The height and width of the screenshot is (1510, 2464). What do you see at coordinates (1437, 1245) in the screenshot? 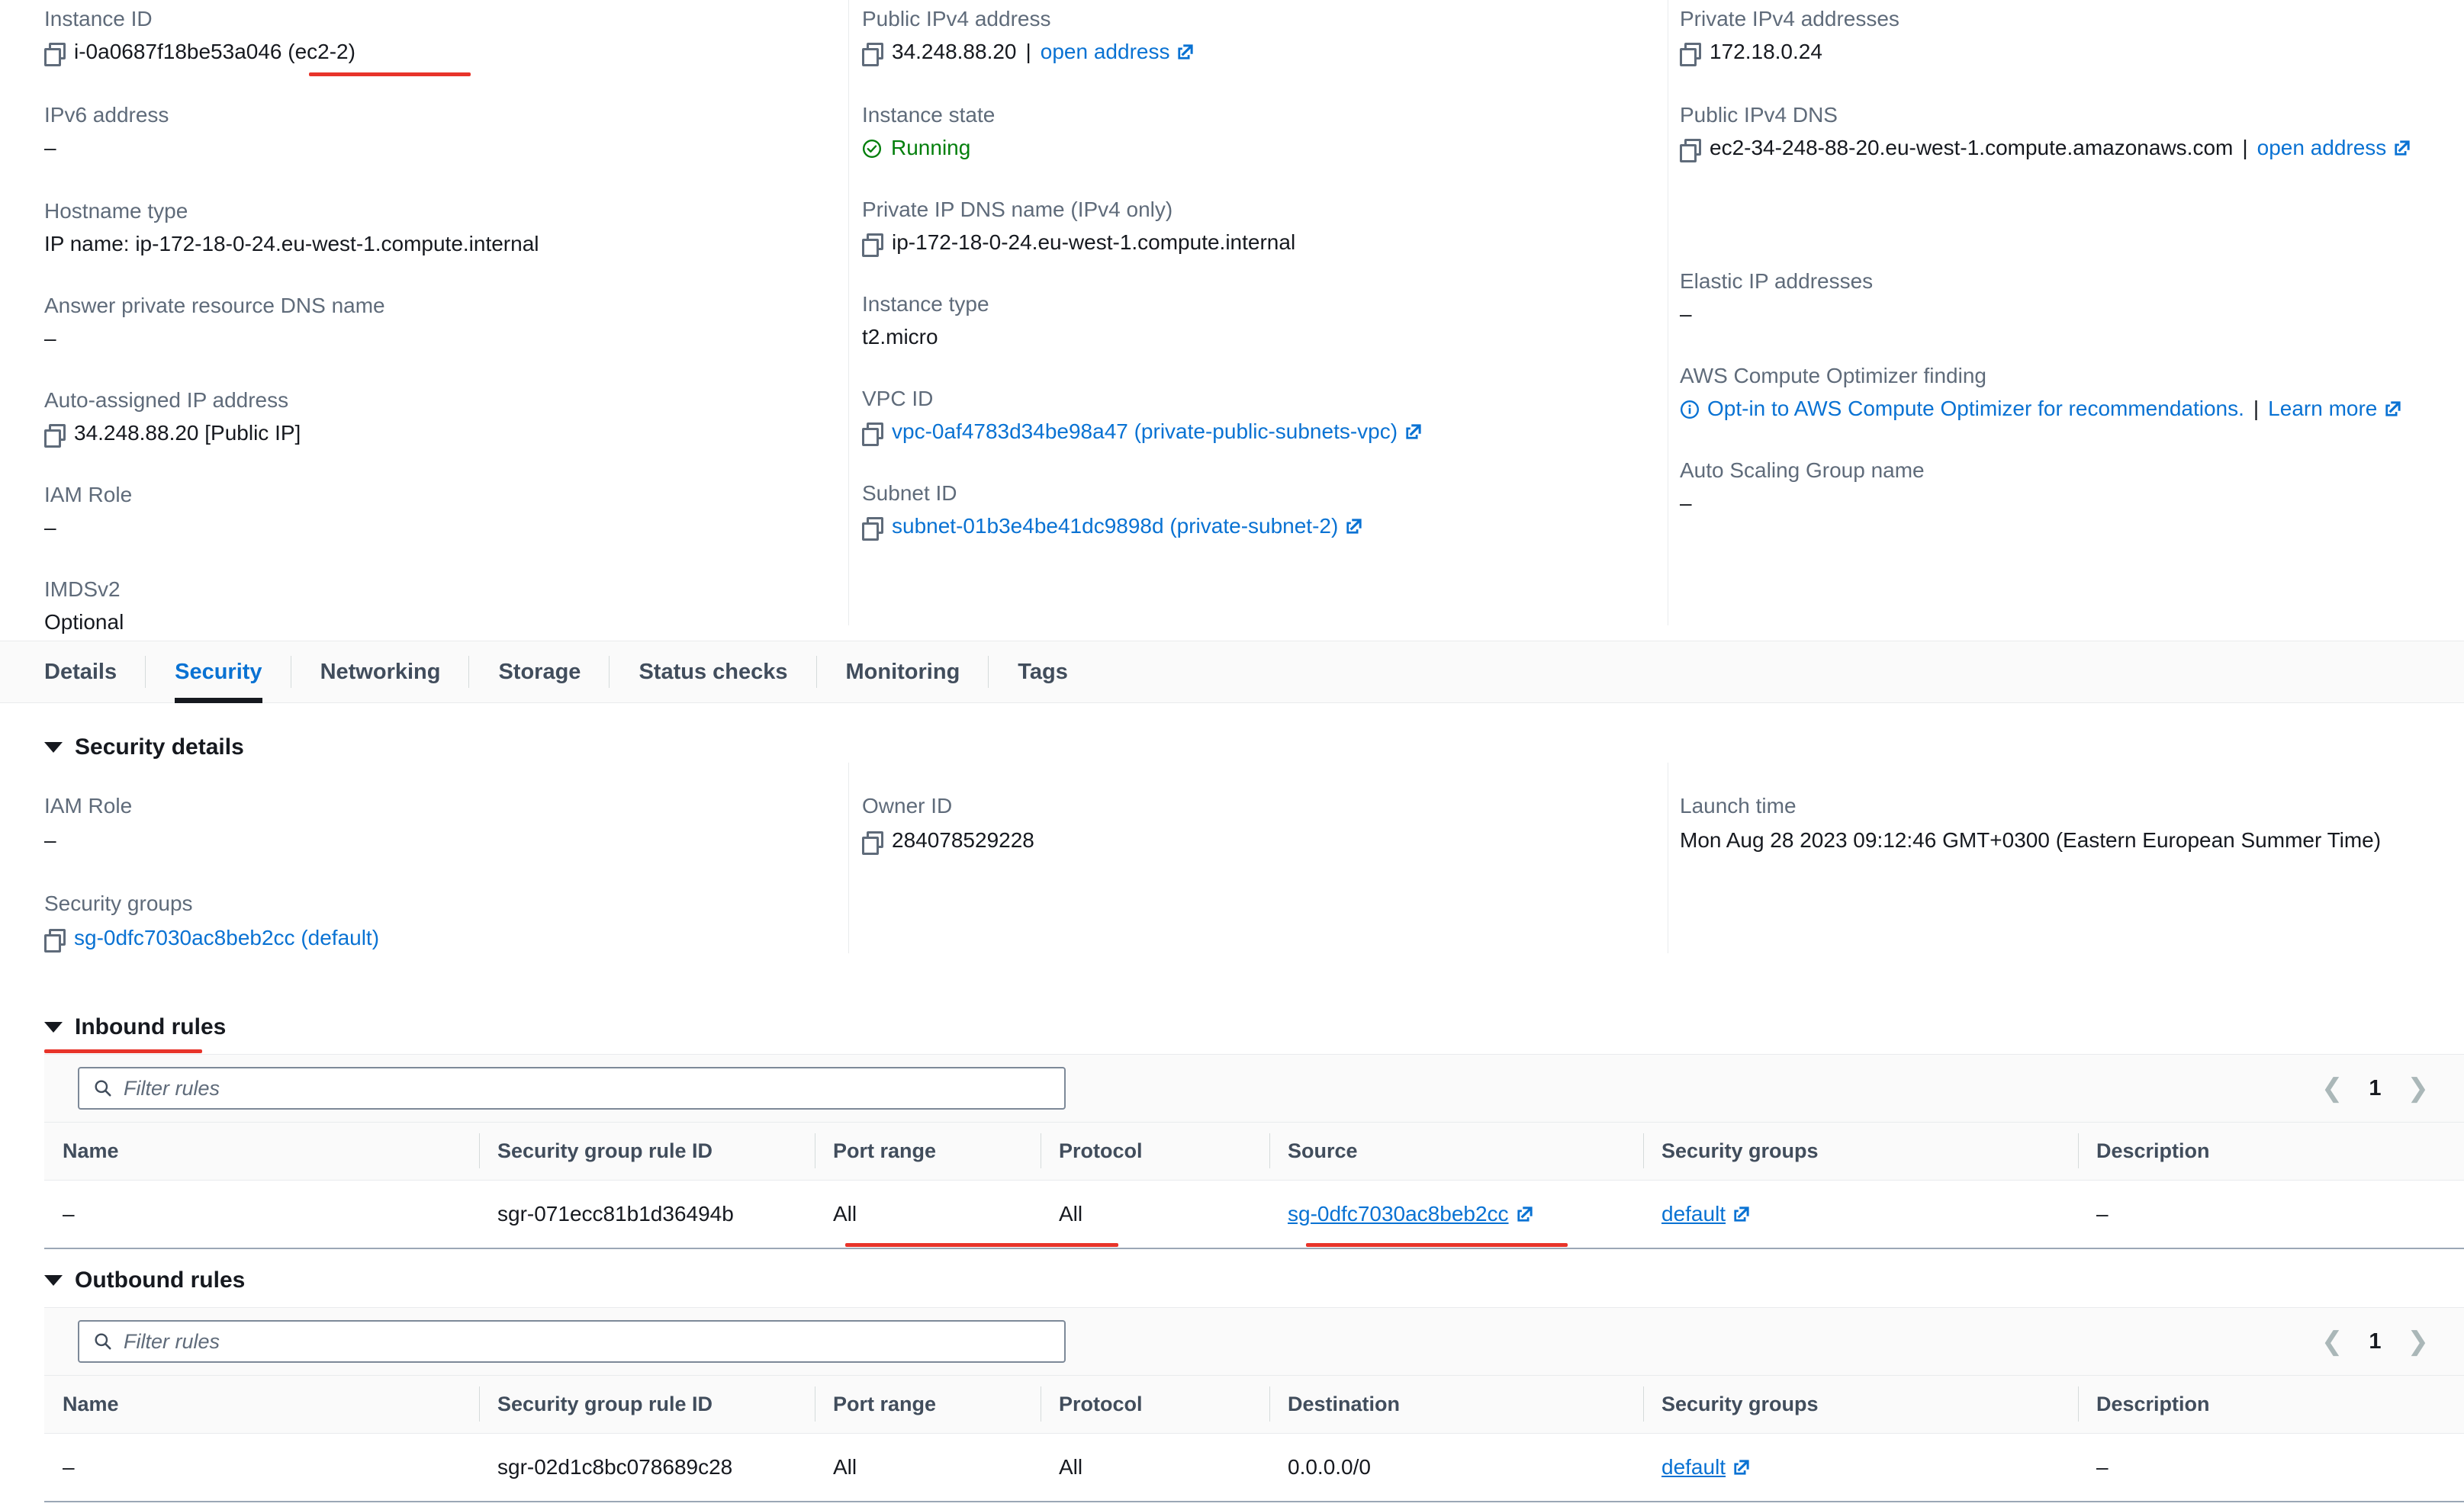
I see `annotation-underline-source` at bounding box center [1437, 1245].